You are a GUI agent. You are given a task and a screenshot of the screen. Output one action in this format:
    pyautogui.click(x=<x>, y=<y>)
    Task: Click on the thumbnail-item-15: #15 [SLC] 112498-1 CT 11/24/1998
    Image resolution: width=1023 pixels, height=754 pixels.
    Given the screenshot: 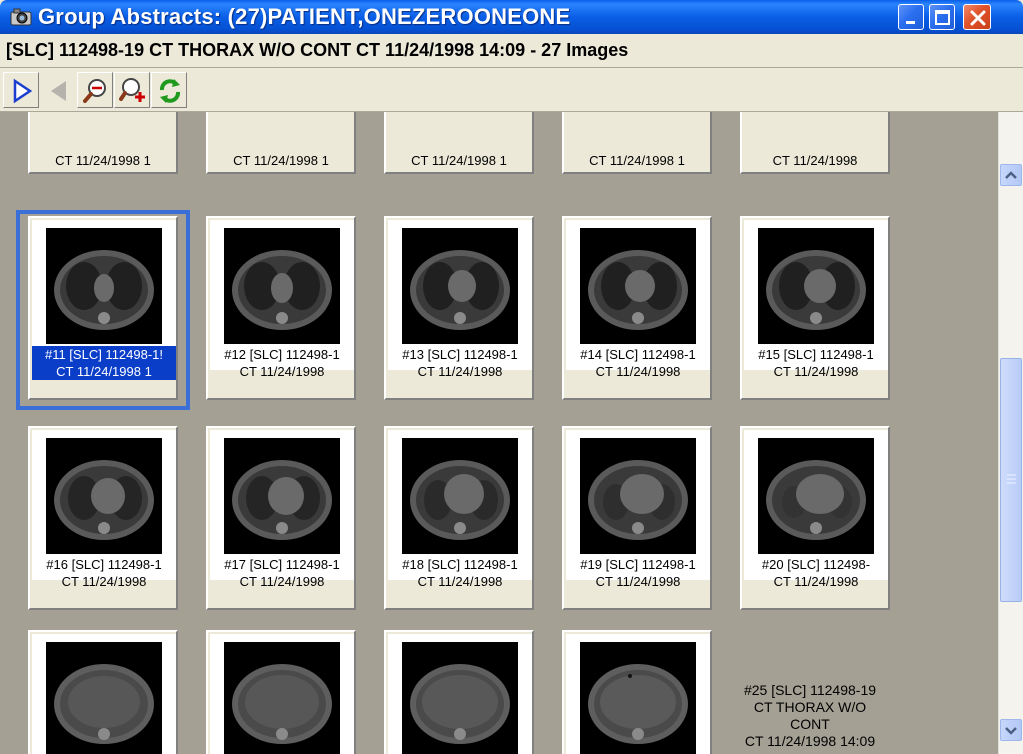 What is the action you would take?
    pyautogui.click(x=815, y=308)
    